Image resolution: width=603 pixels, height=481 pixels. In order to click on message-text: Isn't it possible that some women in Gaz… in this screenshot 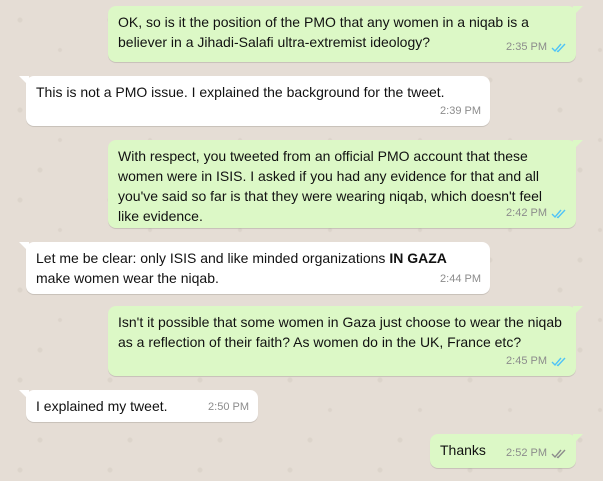, I will do `click(342, 332)`.